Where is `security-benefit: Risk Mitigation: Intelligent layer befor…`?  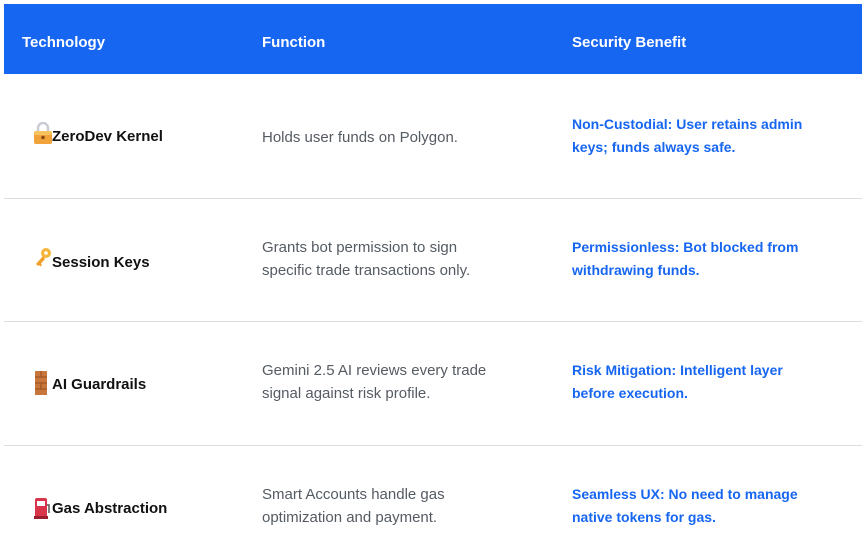 security-benefit: Risk Mitigation: Intelligent layer befor… is located at coordinates (702, 382).